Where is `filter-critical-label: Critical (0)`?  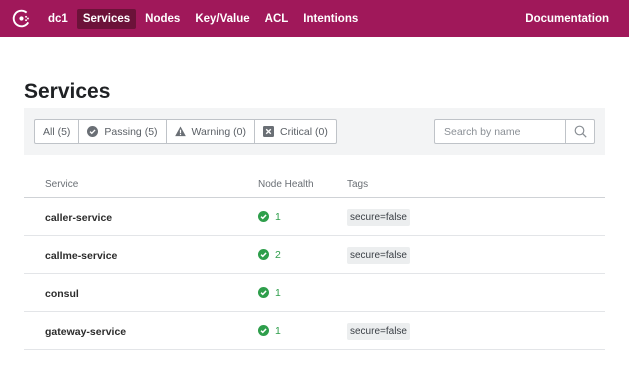
filter-critical-label: Critical (0) is located at coordinates (304, 131).